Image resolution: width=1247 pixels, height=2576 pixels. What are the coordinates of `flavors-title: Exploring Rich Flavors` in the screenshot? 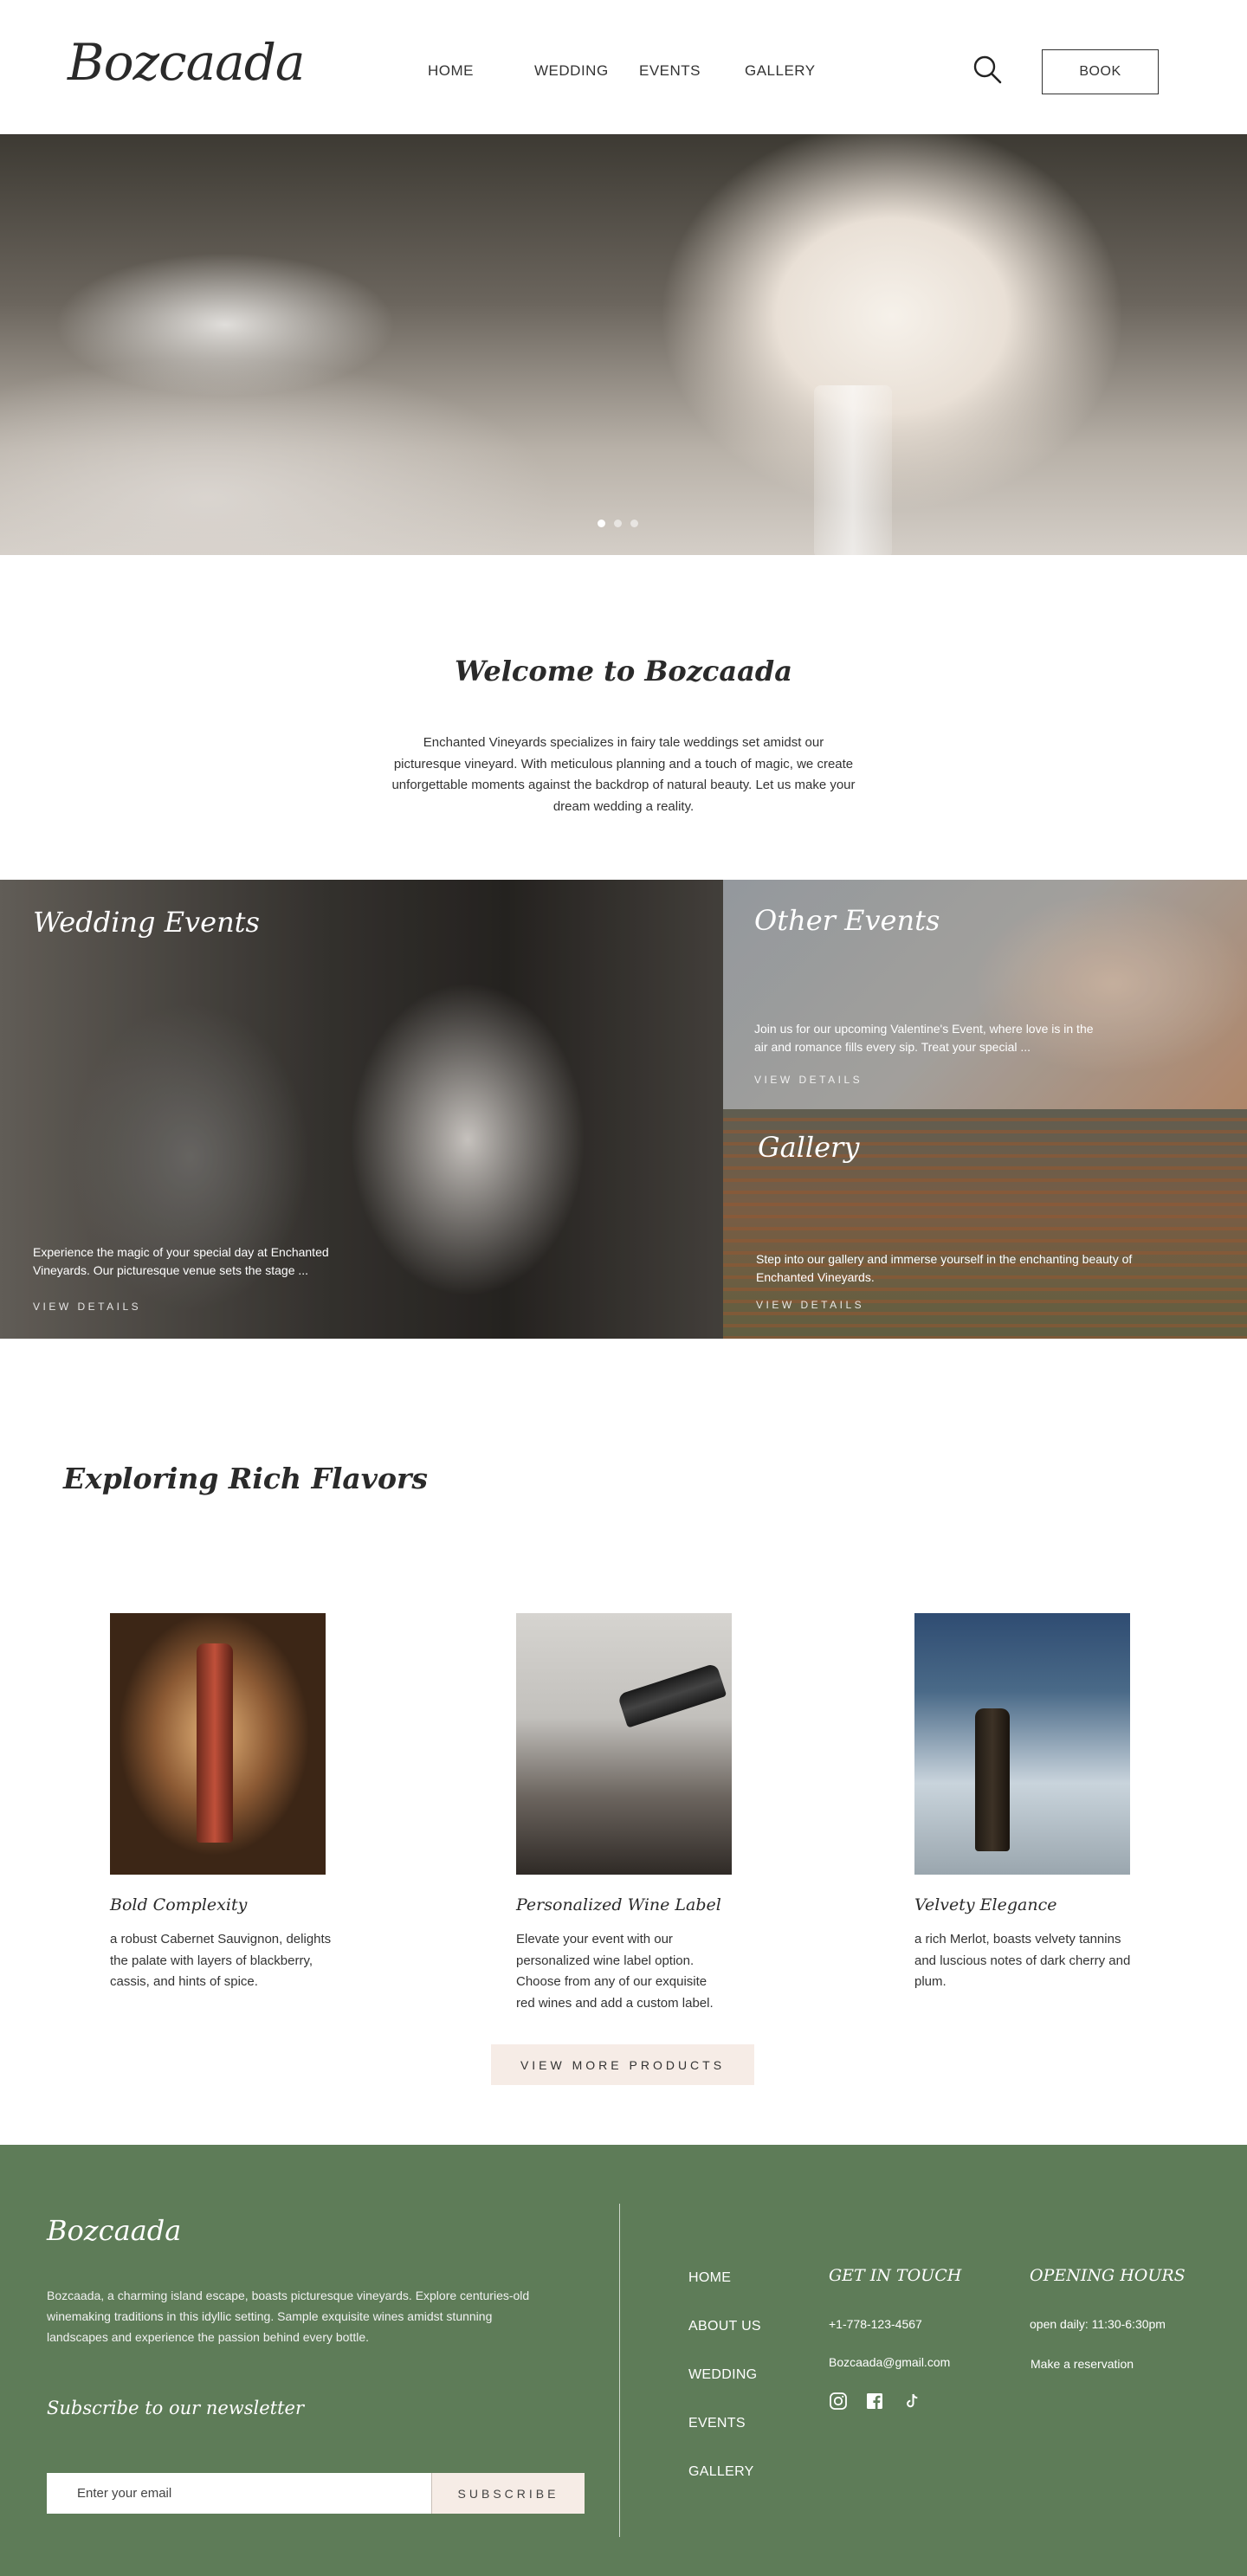 It's located at (245, 1478).